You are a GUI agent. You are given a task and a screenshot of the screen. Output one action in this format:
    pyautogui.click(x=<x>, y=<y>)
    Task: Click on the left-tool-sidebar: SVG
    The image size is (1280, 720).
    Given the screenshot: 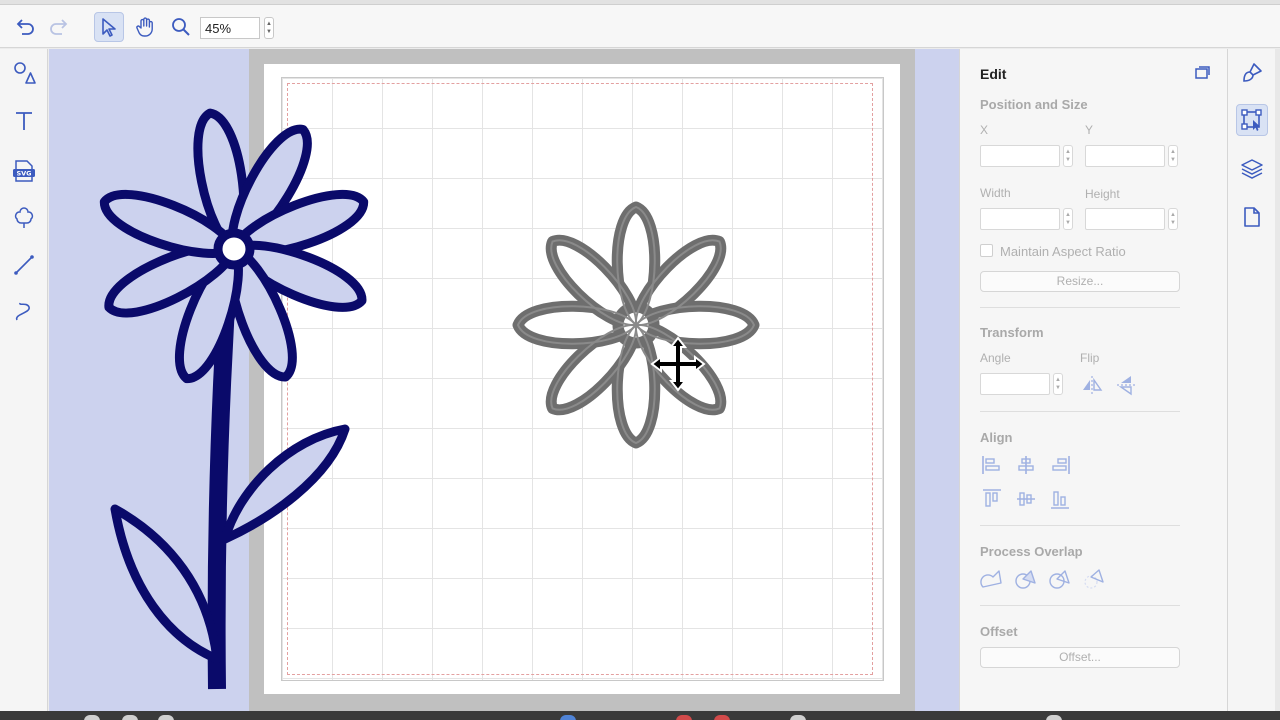 What is the action you would take?
    pyautogui.click(x=24, y=380)
    